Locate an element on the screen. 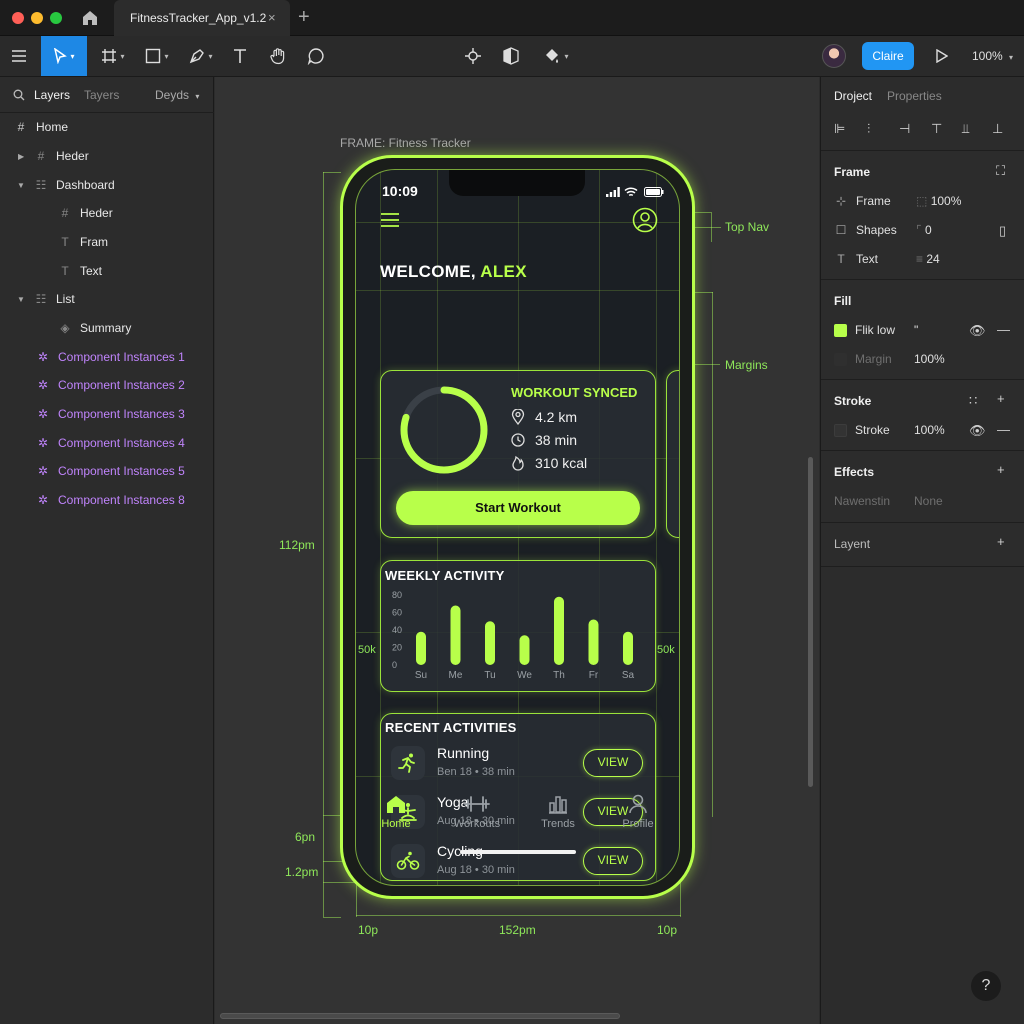 This screenshot has width=1024, height=1024. move-tool-icon: ▾ is located at coordinates (64, 56).